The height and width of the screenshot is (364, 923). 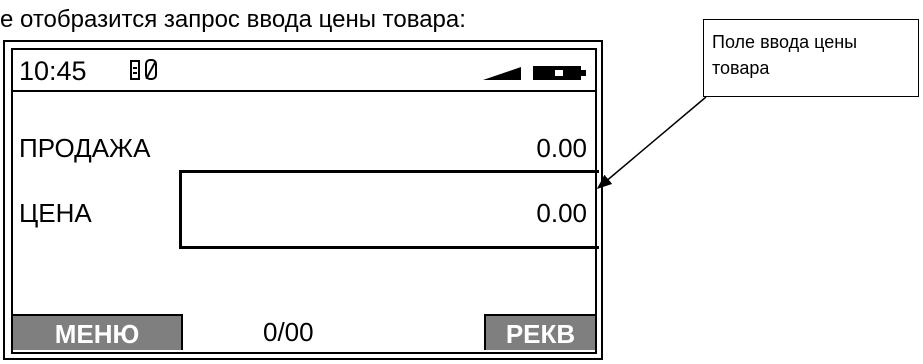 I want to click on pointer-line, so click(x=651, y=142).